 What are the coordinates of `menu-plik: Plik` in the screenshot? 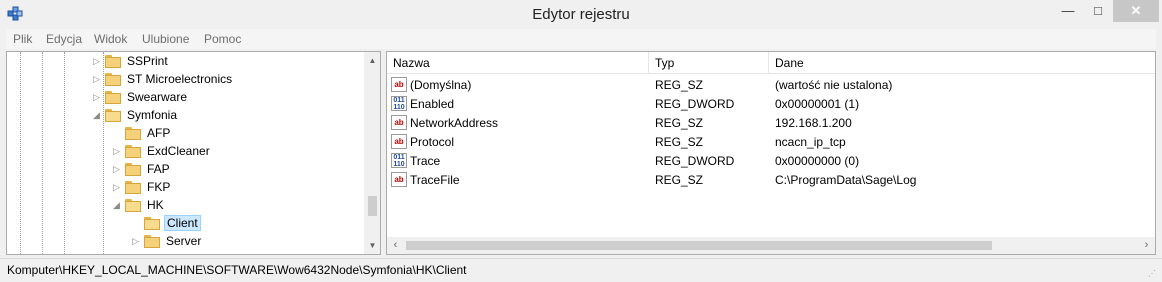 It's located at (22, 39).